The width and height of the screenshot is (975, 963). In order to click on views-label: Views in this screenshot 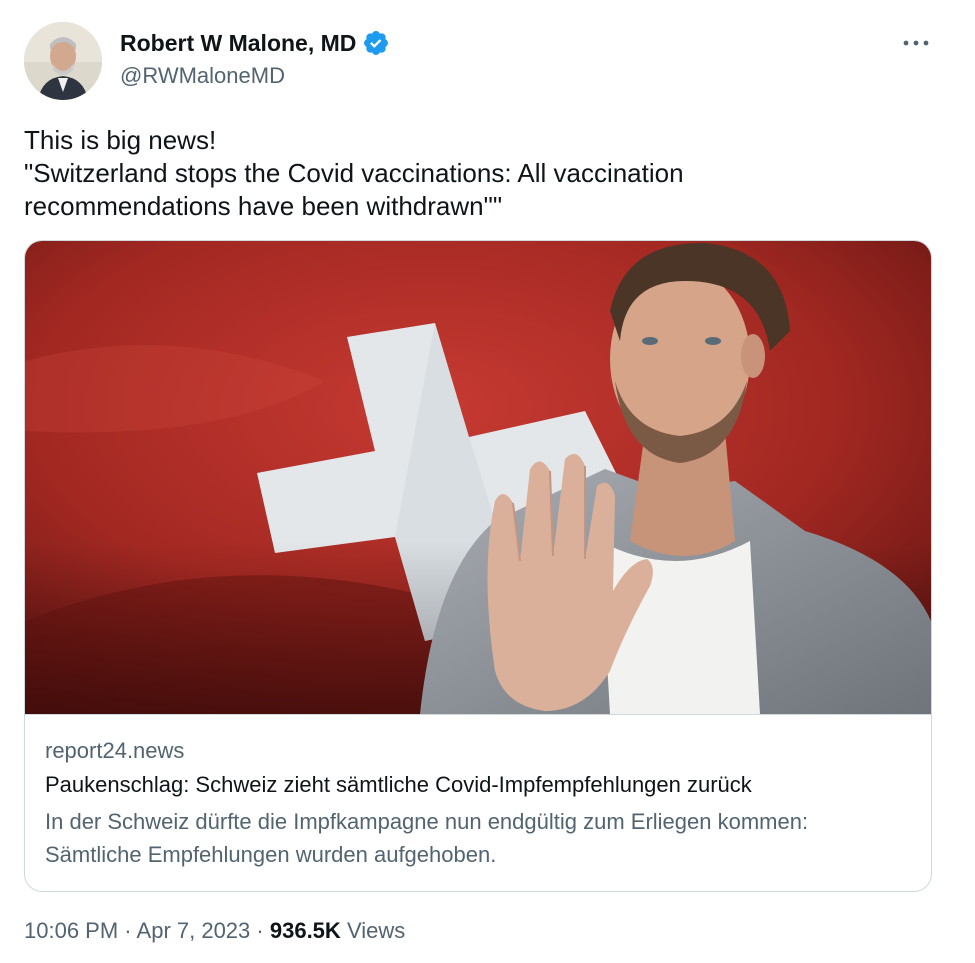, I will do `click(376, 930)`.